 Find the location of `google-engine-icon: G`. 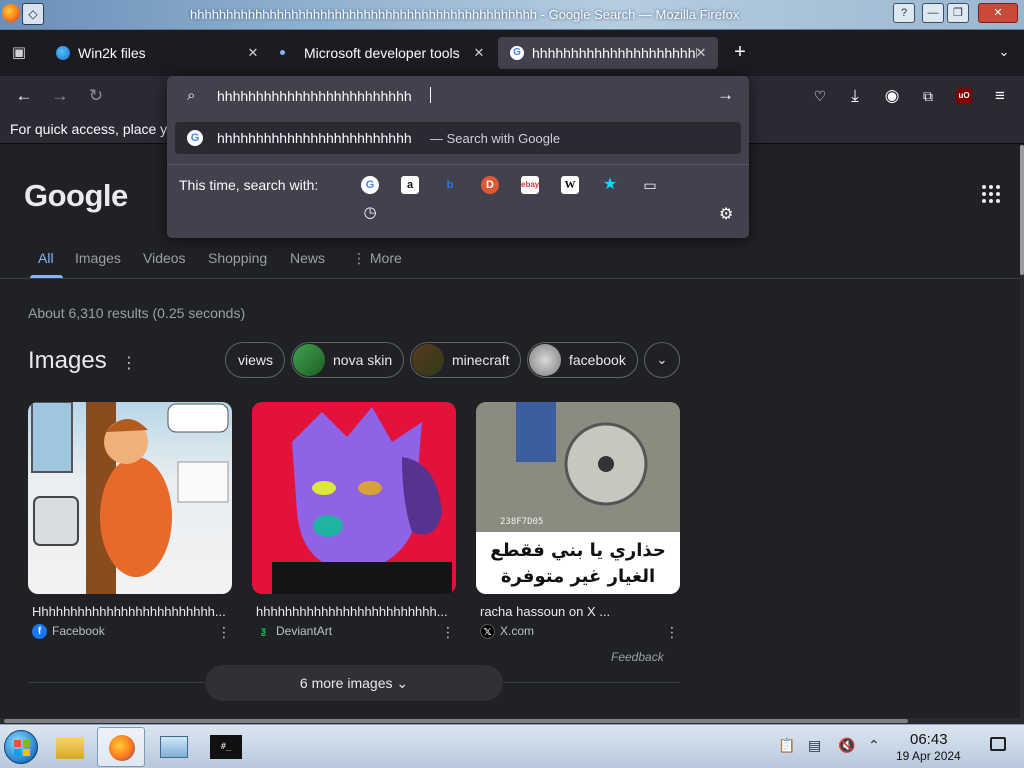

google-engine-icon: G is located at coordinates (370, 185).